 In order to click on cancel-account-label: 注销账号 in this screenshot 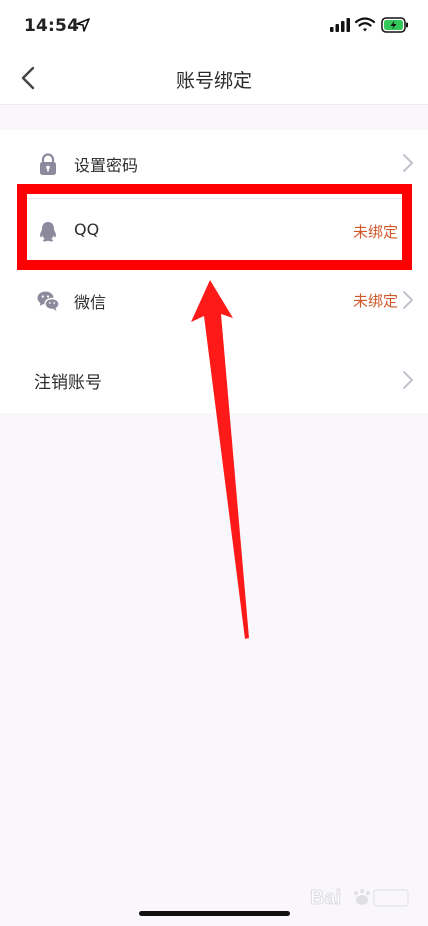, I will do `click(68, 383)`.